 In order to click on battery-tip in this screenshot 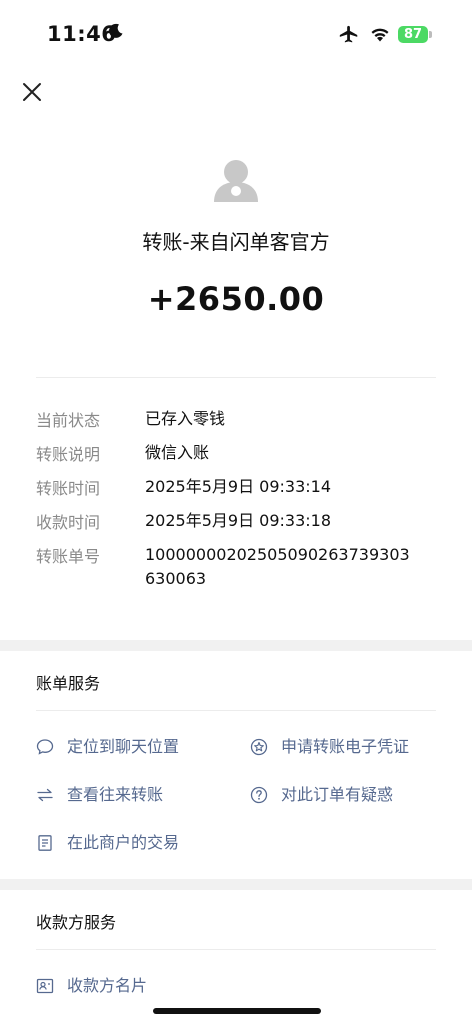, I will do `click(430, 34)`.